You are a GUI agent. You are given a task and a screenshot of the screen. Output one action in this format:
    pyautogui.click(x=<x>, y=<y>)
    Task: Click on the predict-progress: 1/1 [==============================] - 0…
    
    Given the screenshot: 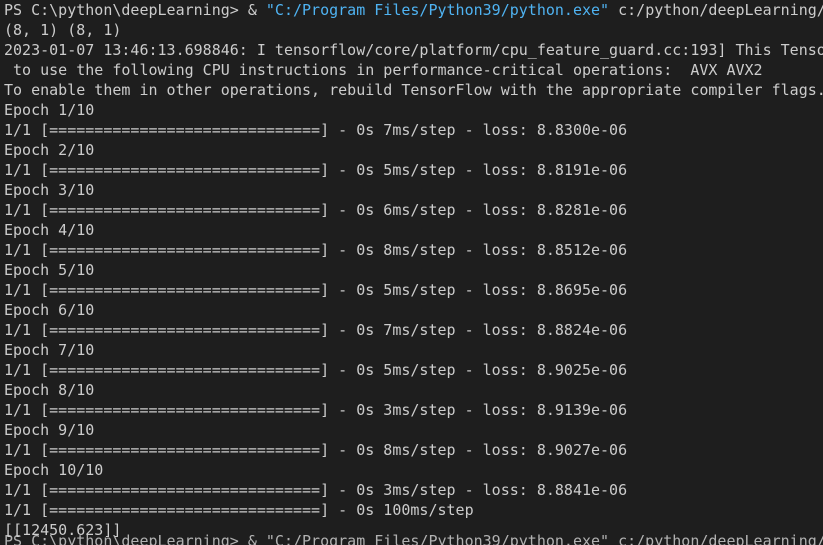 What is the action you would take?
    pyautogui.click(x=239, y=510)
    